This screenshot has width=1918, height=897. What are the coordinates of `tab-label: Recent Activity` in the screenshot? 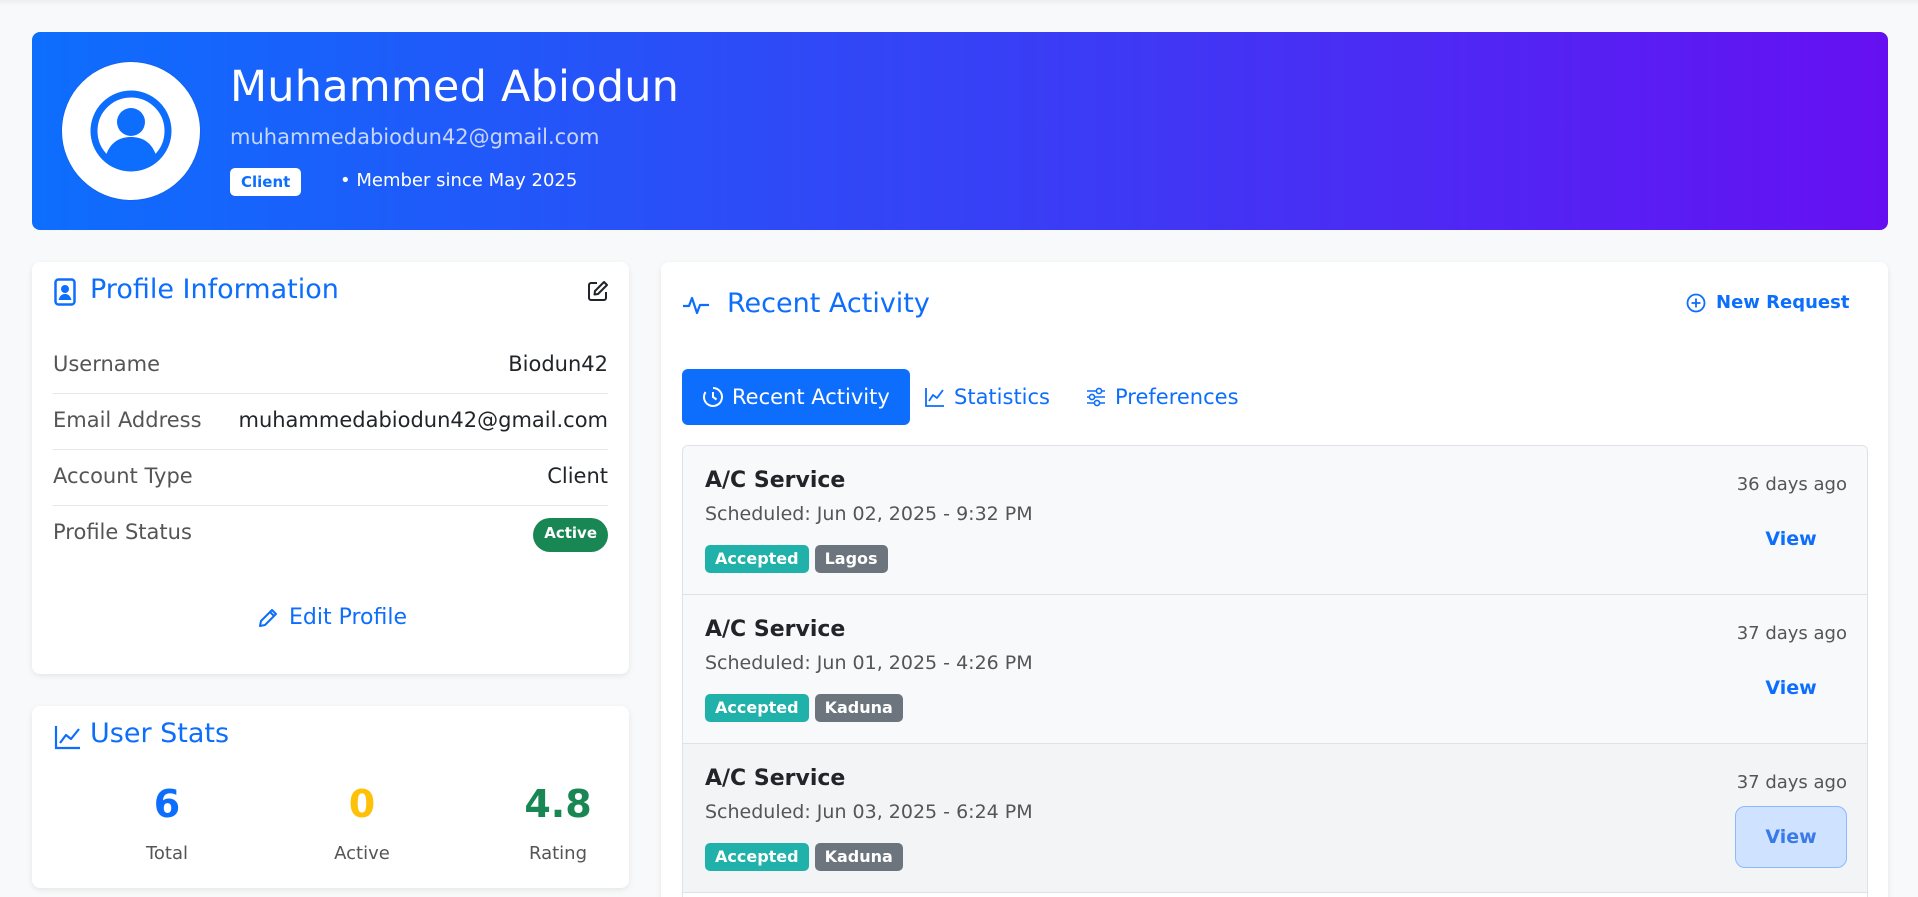 It's located at (811, 397).